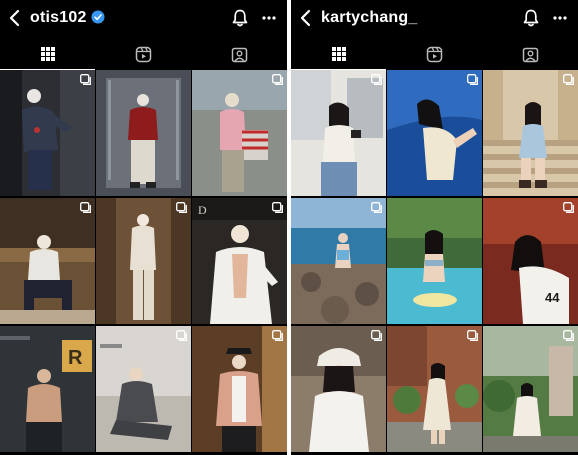  What do you see at coordinates (75, 358) in the screenshot?
I see `svg-text: R` at bounding box center [75, 358].